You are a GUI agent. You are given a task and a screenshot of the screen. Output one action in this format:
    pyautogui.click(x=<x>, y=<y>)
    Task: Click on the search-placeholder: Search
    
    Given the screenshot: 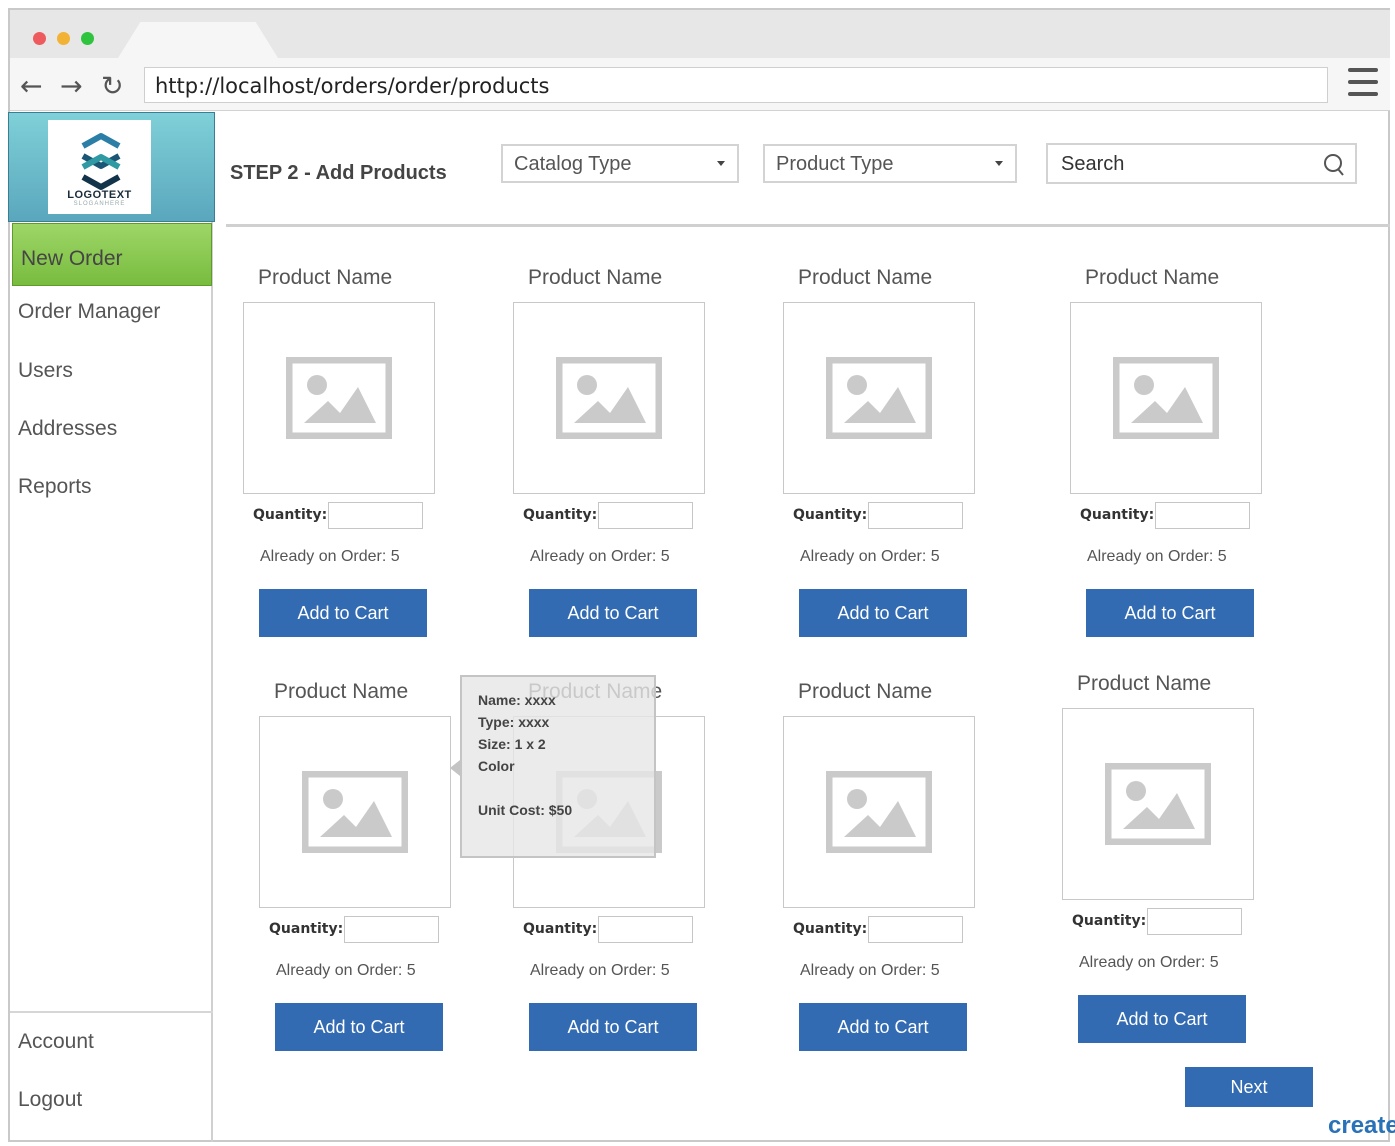 What is the action you would take?
    pyautogui.click(x=1093, y=164)
    